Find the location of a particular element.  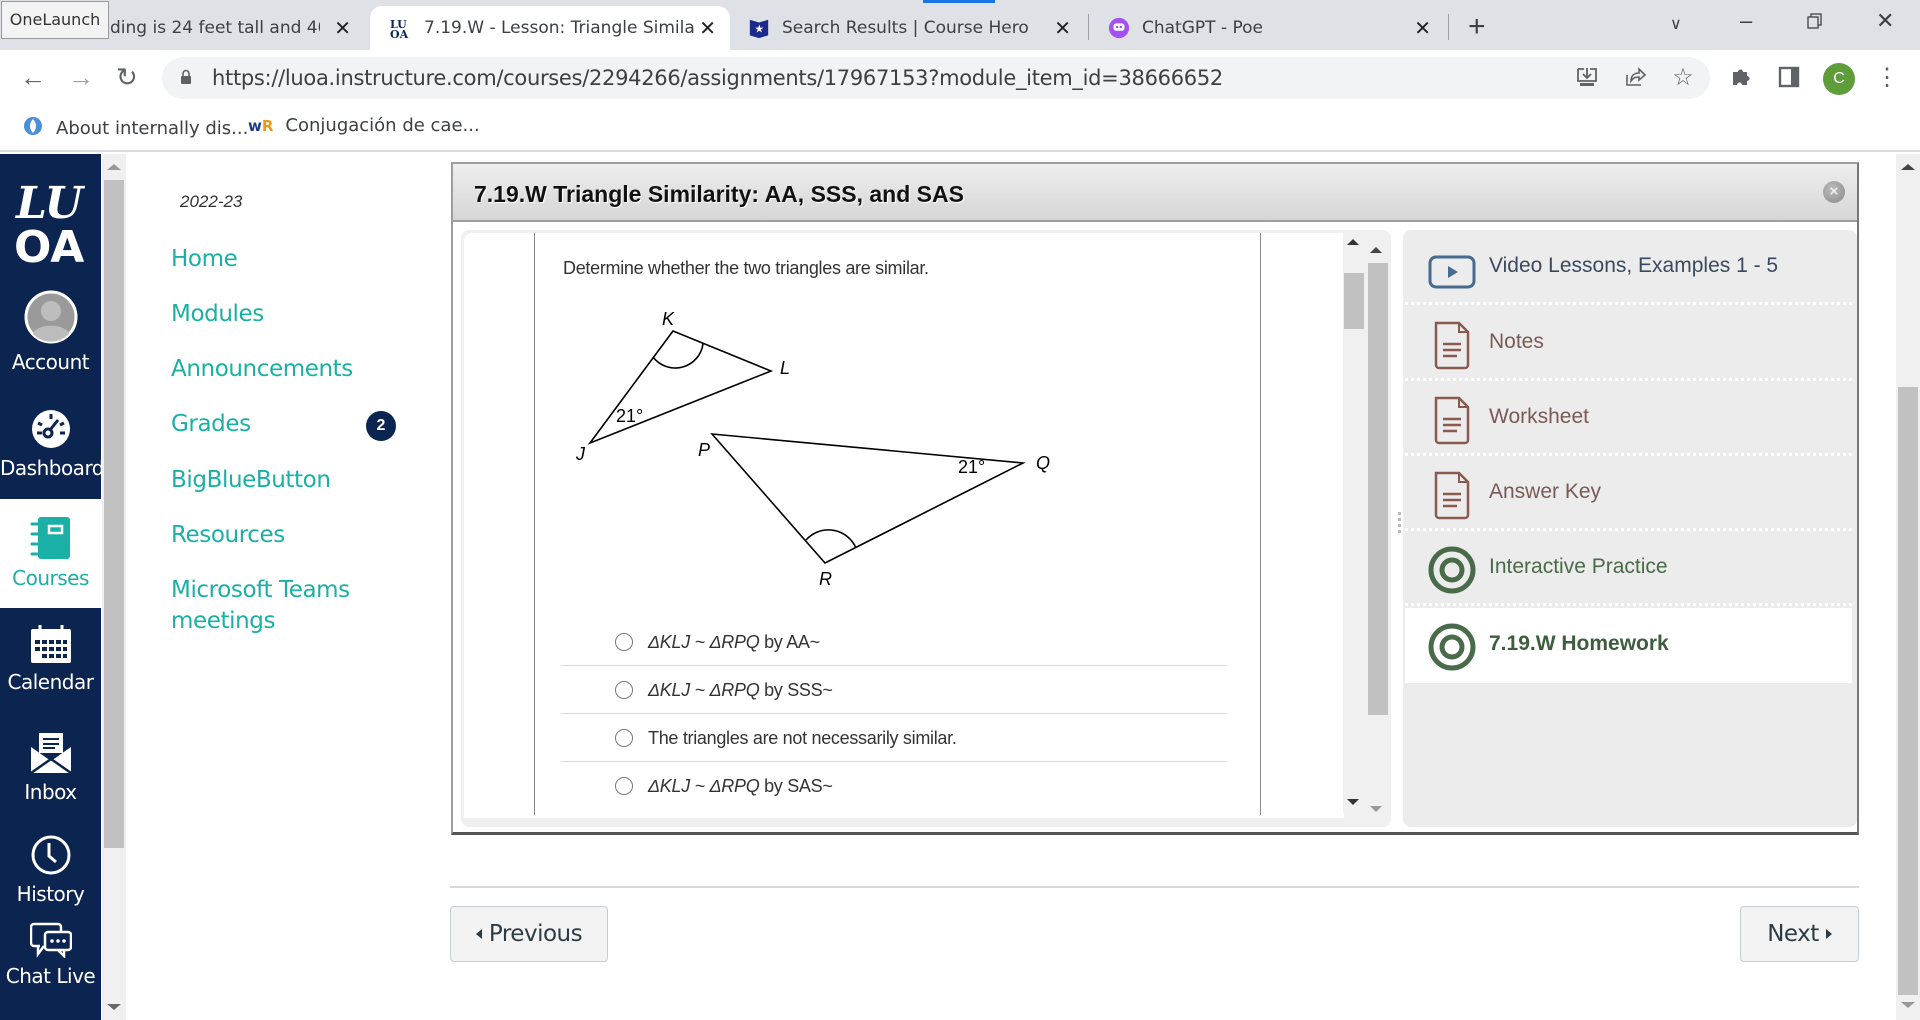

dashboard-gauge-icon is located at coordinates (50, 429).